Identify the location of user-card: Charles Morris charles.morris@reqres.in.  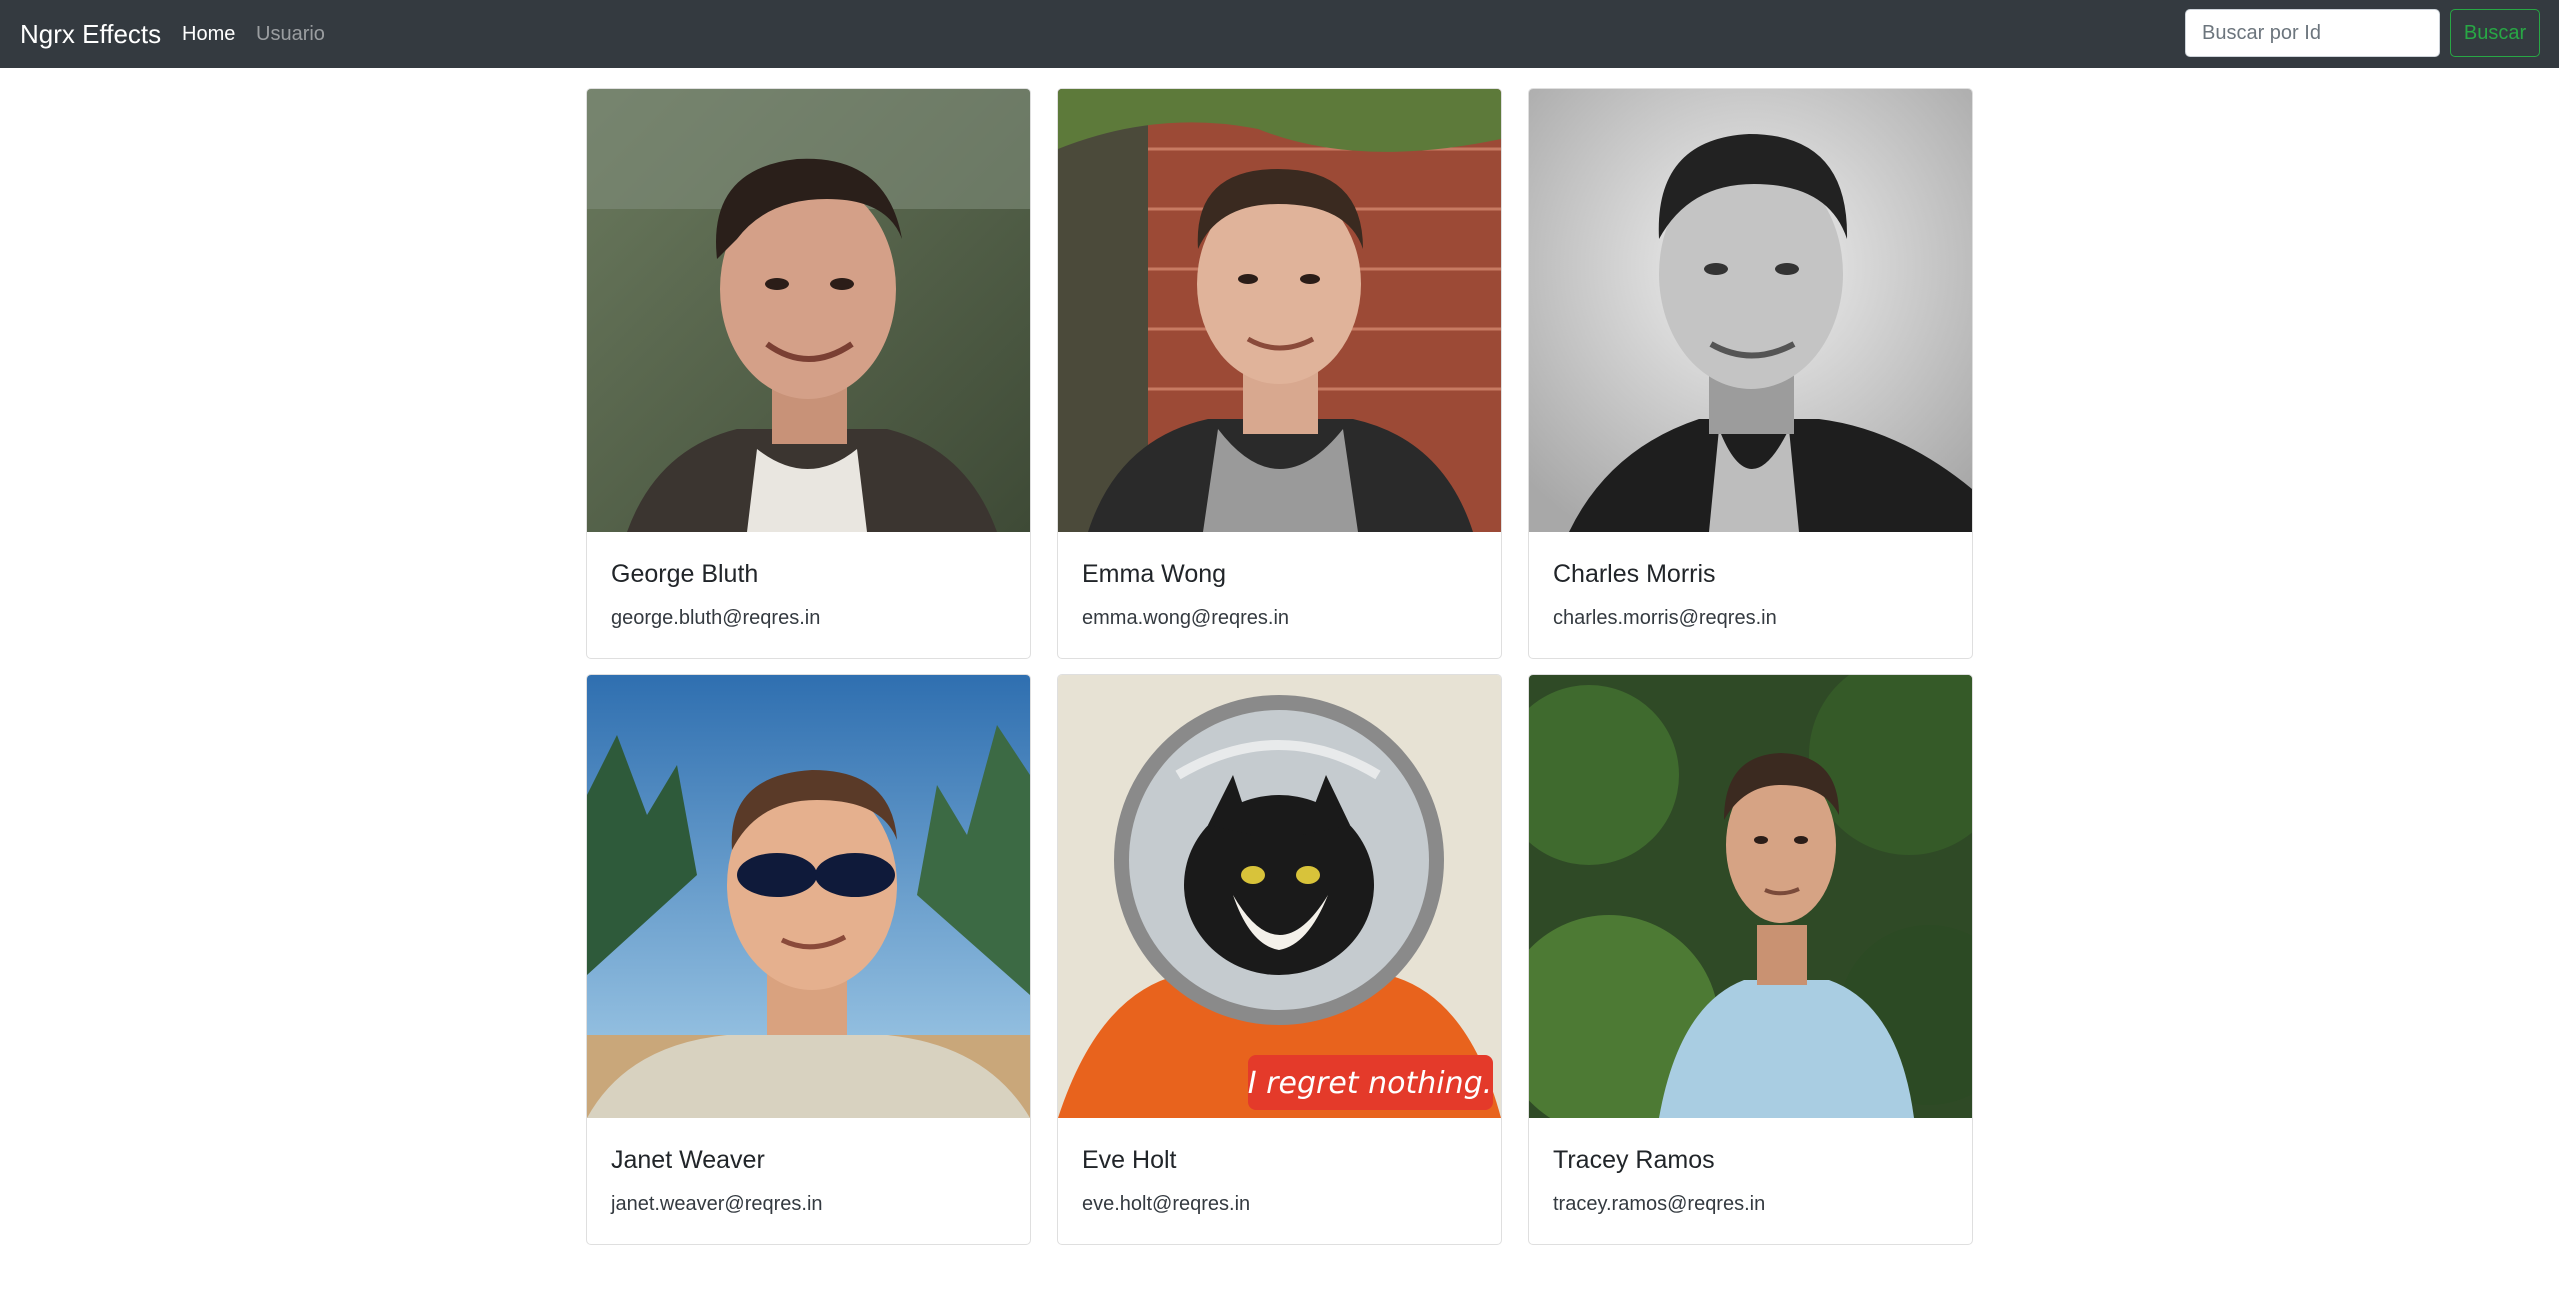
(1750, 373).